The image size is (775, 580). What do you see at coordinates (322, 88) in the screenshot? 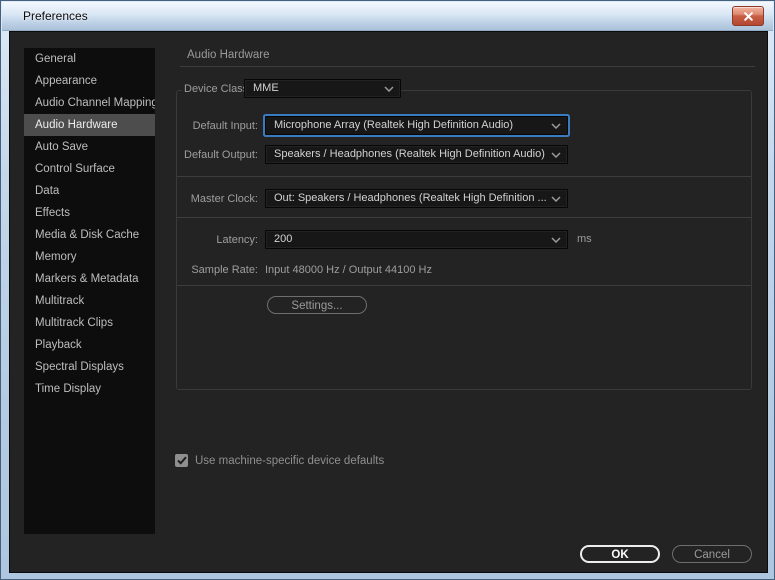
I see `device-class-dropdown: MME` at bounding box center [322, 88].